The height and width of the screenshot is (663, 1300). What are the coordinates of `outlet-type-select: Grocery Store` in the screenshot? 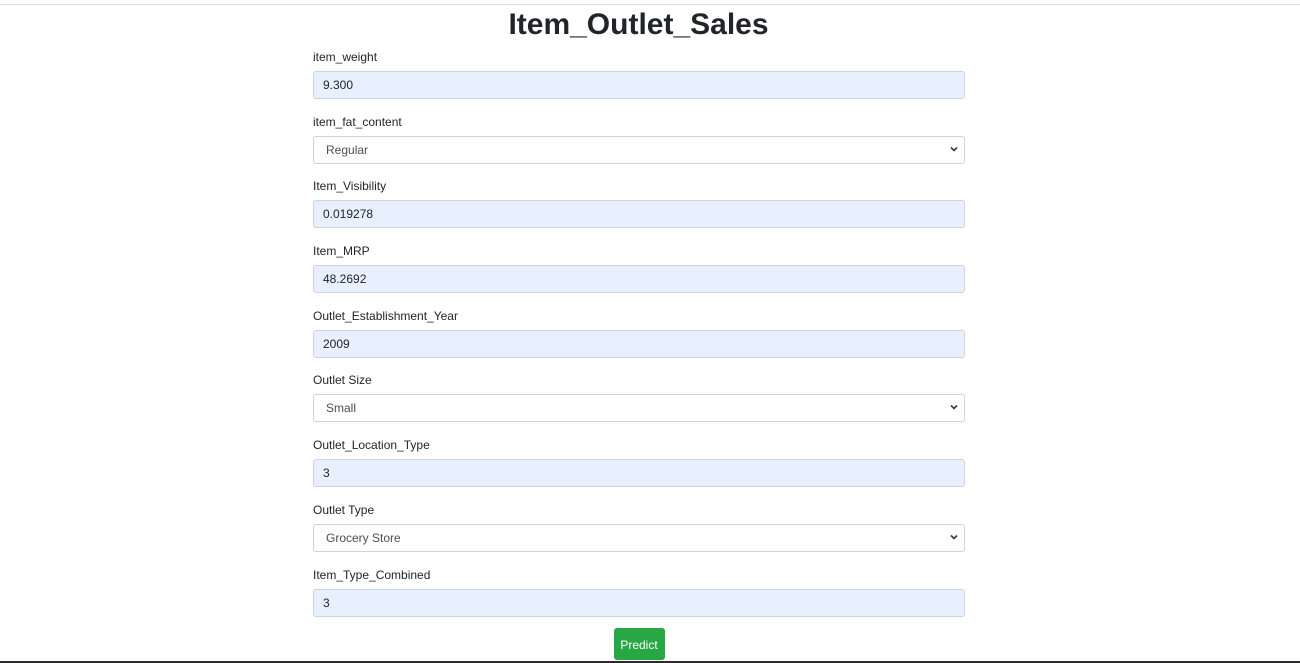 It's located at (639, 537).